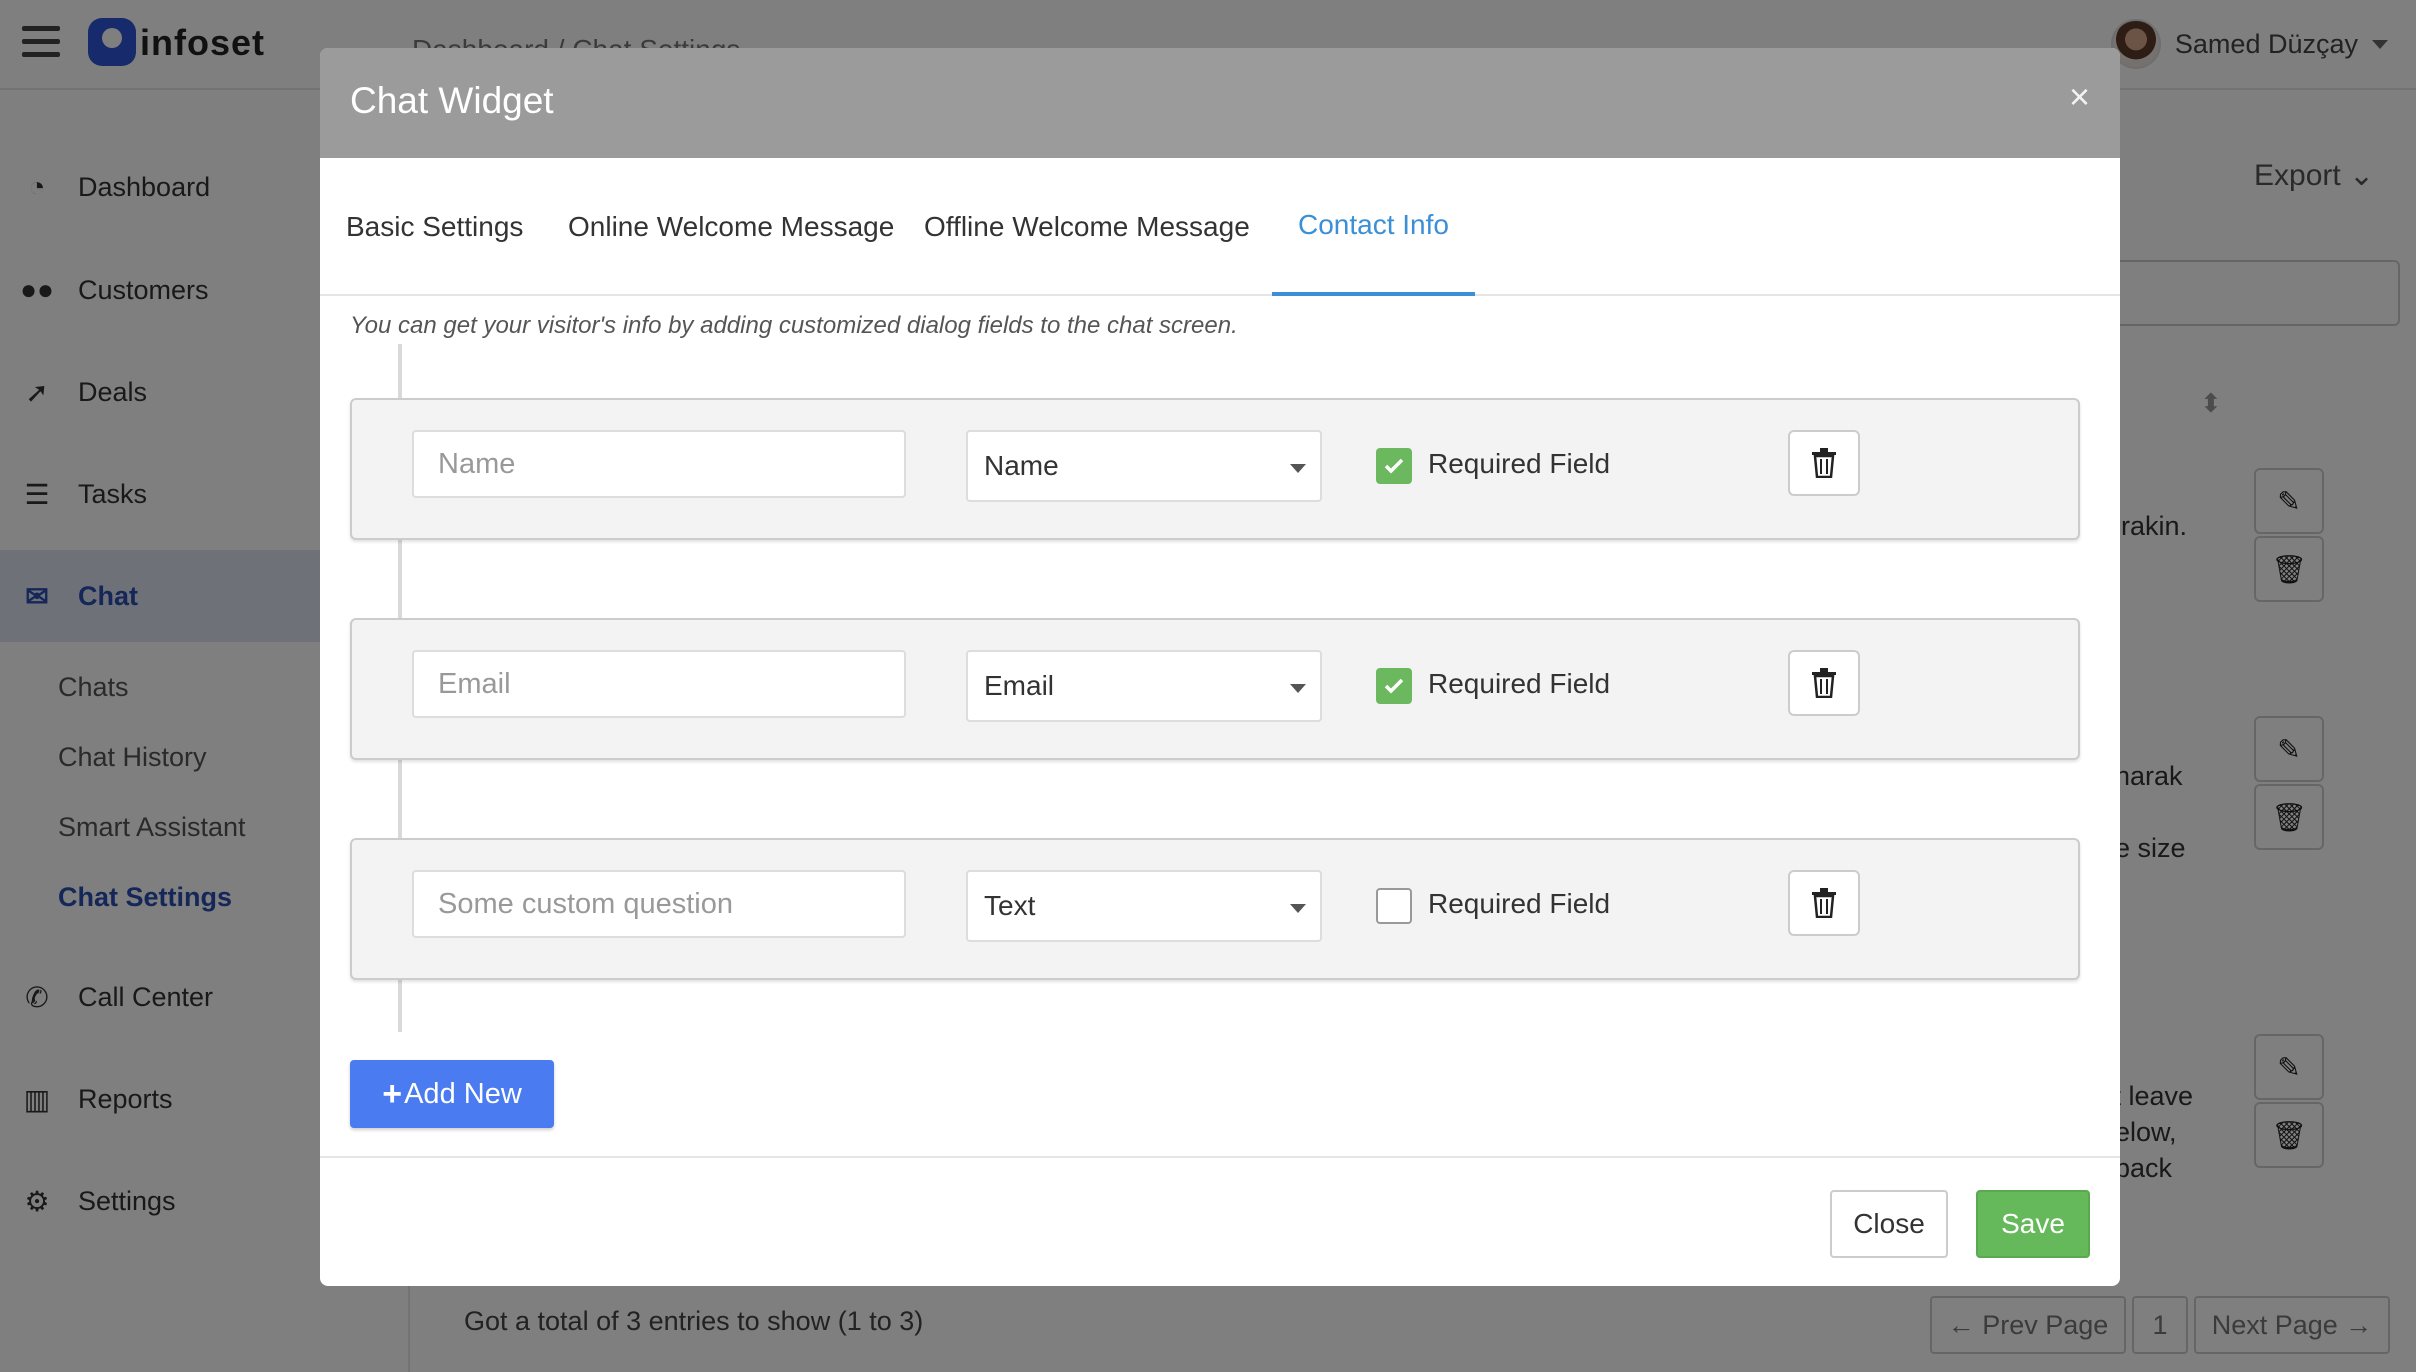  I want to click on field-type-value: Name, so click(1021, 465).